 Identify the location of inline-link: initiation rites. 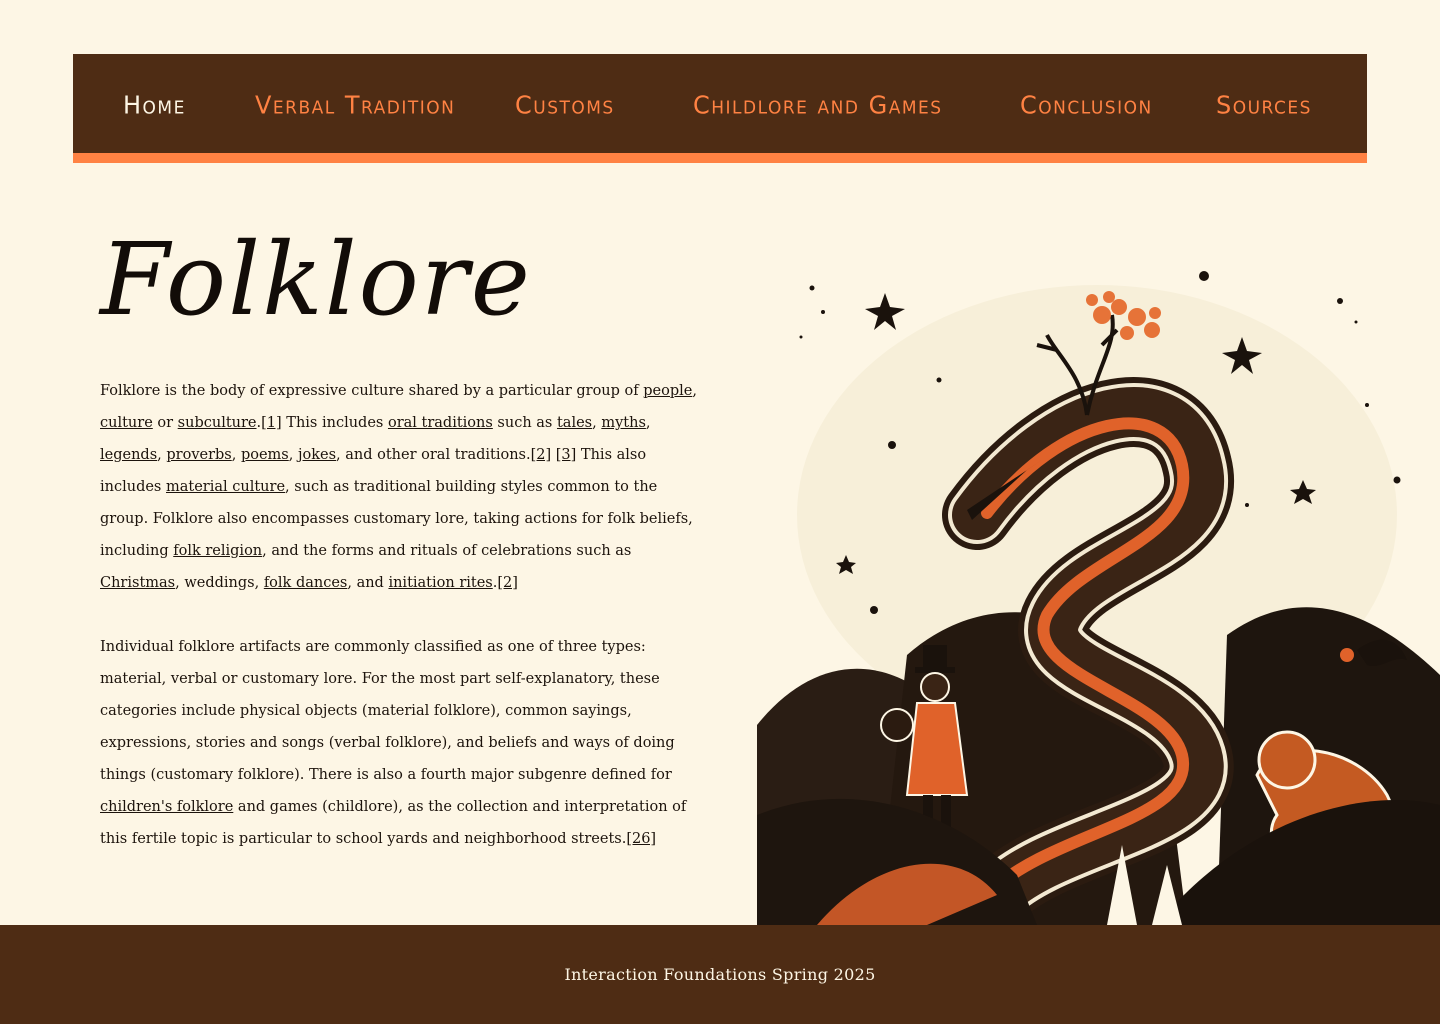
(440, 583).